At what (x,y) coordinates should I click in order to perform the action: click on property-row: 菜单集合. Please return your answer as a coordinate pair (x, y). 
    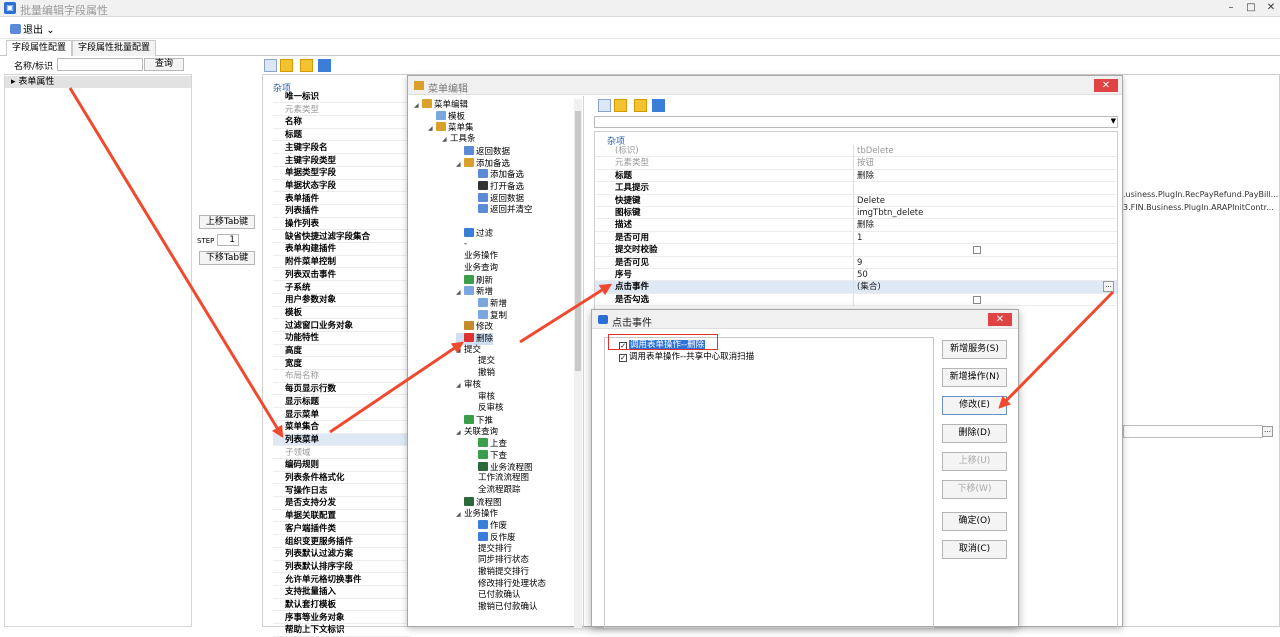
    Looking at the image, I should click on (342, 427).